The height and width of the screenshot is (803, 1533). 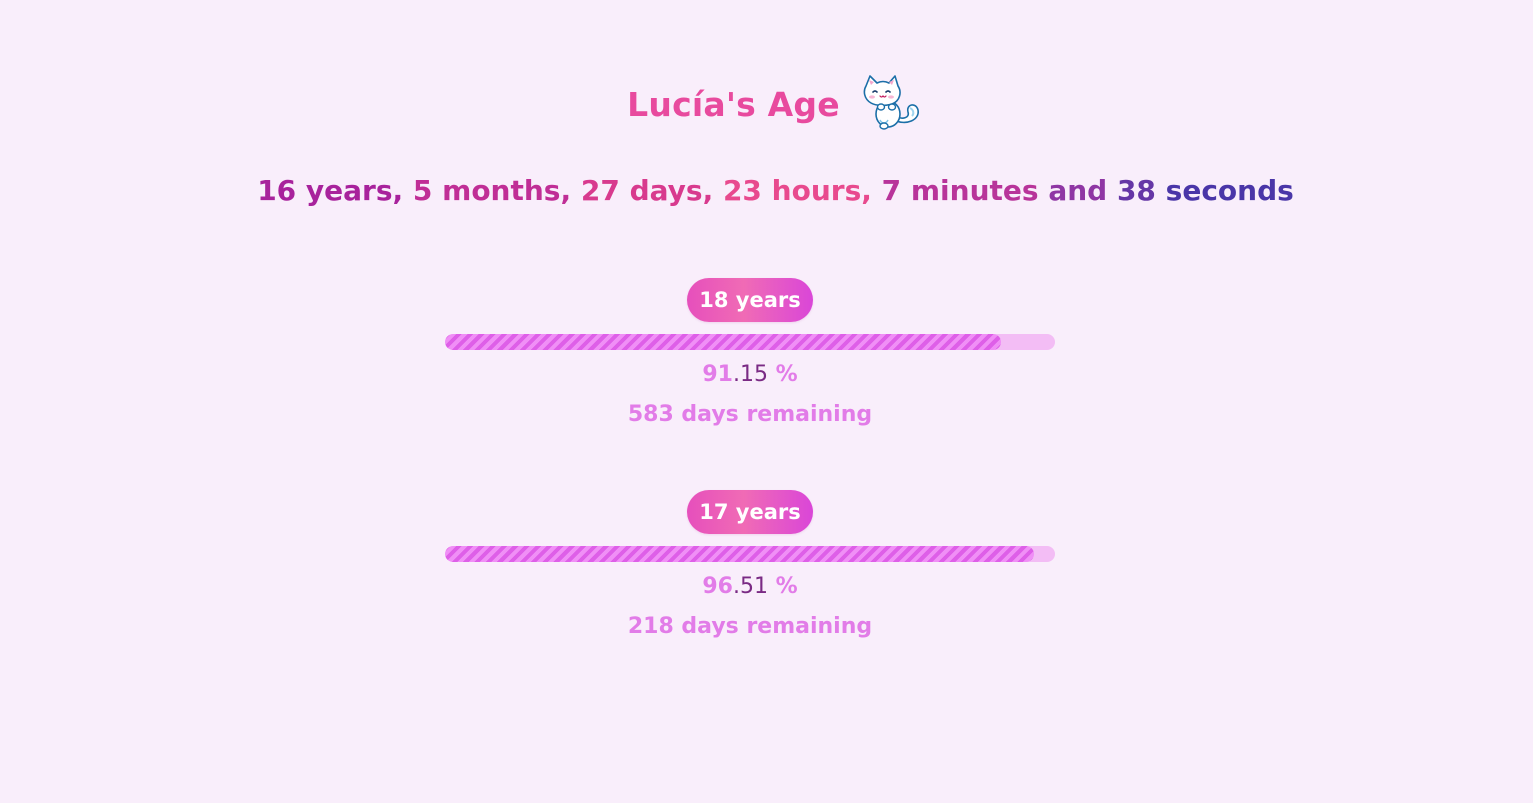 I want to click on age-minutes: 7 minutes, so click(x=960, y=190).